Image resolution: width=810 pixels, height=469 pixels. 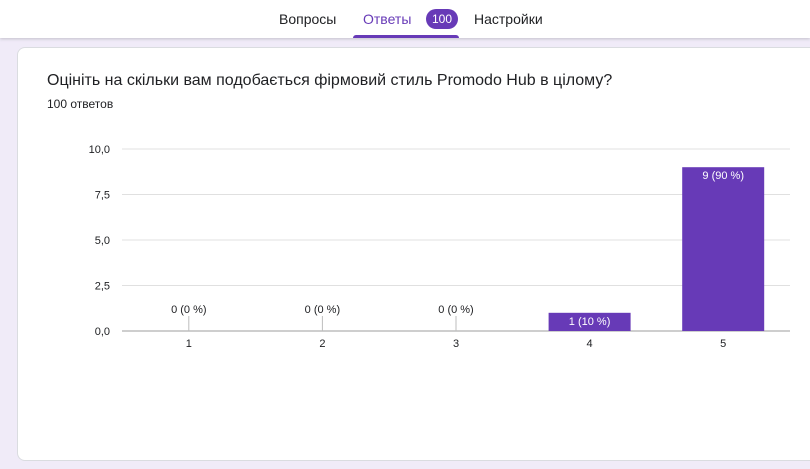 What do you see at coordinates (723, 344) in the screenshot?
I see `x-tick-label: 5` at bounding box center [723, 344].